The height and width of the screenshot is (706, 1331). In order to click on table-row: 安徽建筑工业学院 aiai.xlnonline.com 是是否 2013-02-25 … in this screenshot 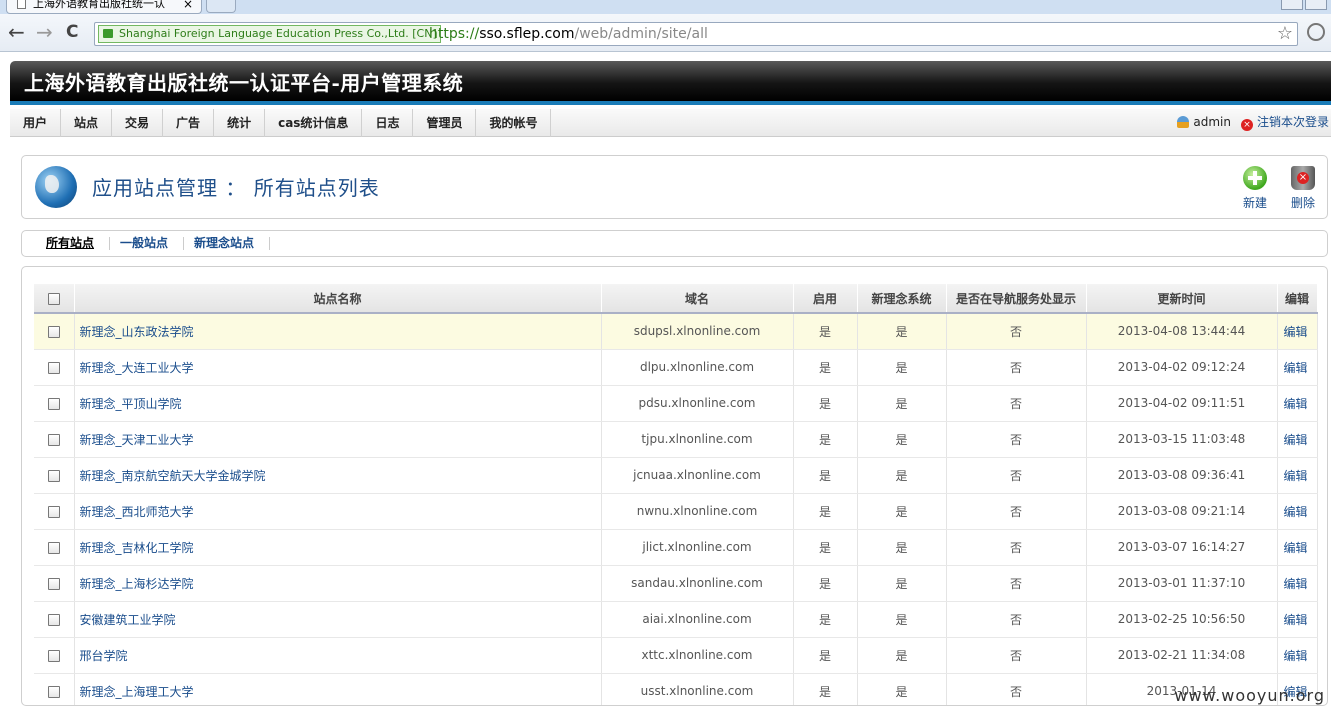, I will do `click(676, 619)`.